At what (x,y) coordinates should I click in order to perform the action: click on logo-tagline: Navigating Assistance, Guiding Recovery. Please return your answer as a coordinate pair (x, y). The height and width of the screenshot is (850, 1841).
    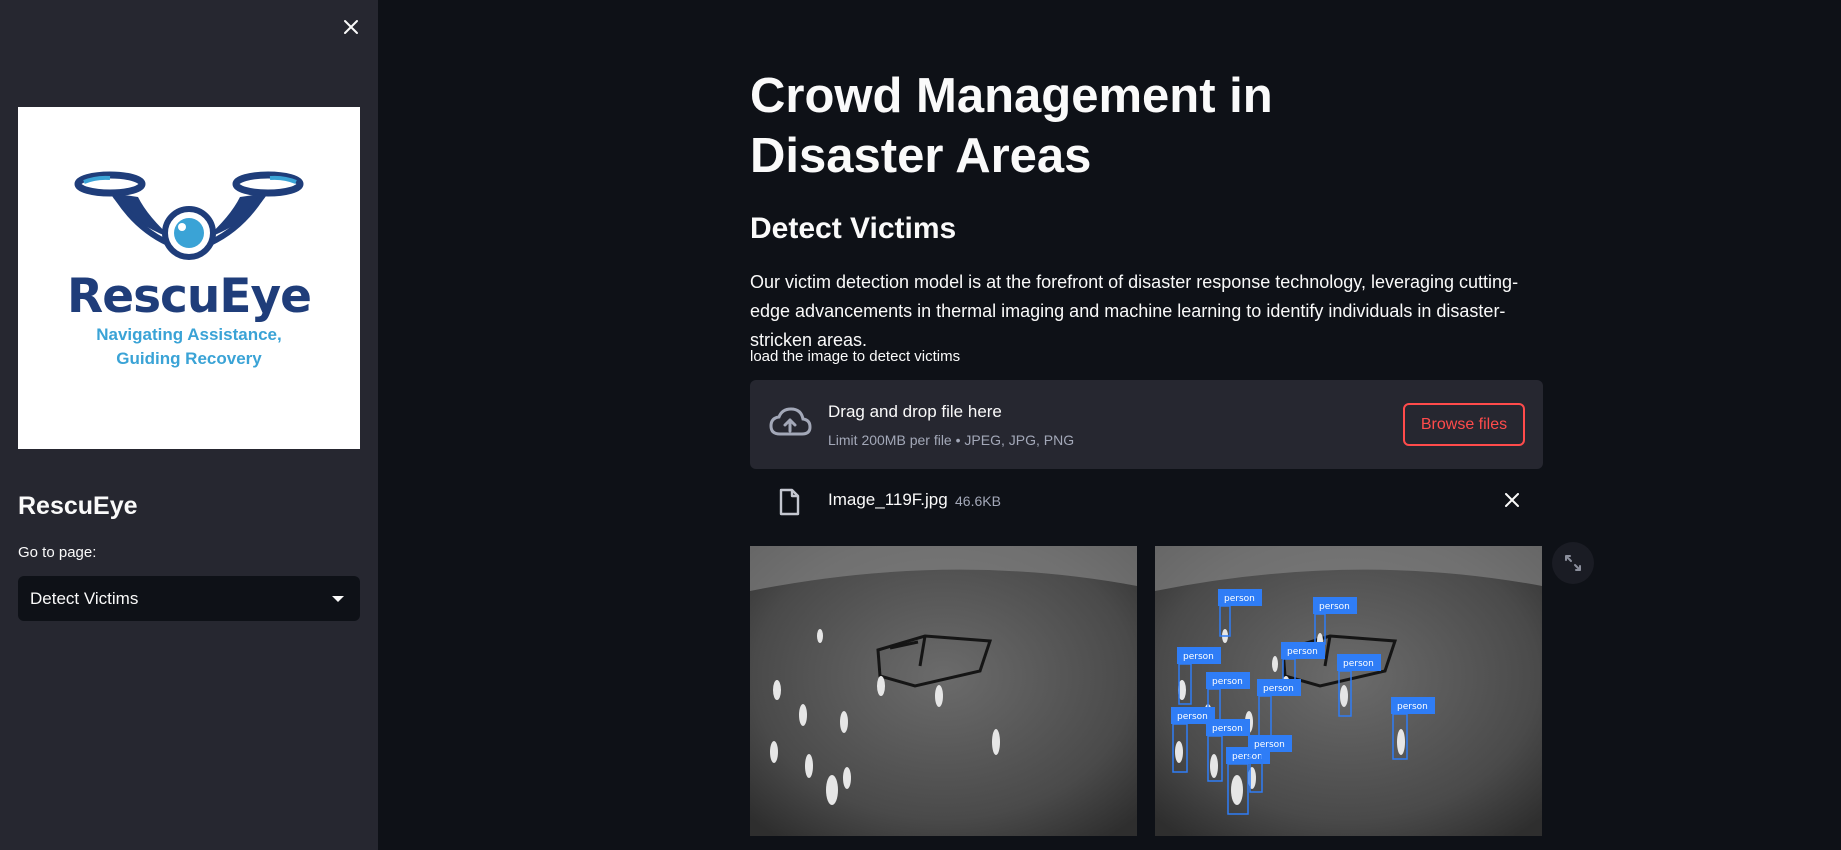
    Looking at the image, I should click on (189, 347).